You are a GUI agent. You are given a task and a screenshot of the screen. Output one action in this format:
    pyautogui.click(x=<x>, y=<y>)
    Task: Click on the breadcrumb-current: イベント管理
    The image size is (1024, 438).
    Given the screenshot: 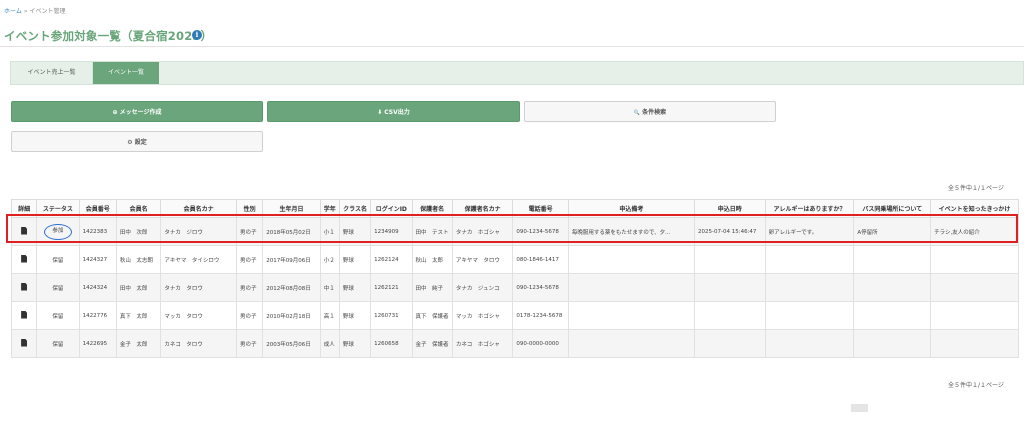 What is the action you would take?
    pyautogui.click(x=47, y=11)
    